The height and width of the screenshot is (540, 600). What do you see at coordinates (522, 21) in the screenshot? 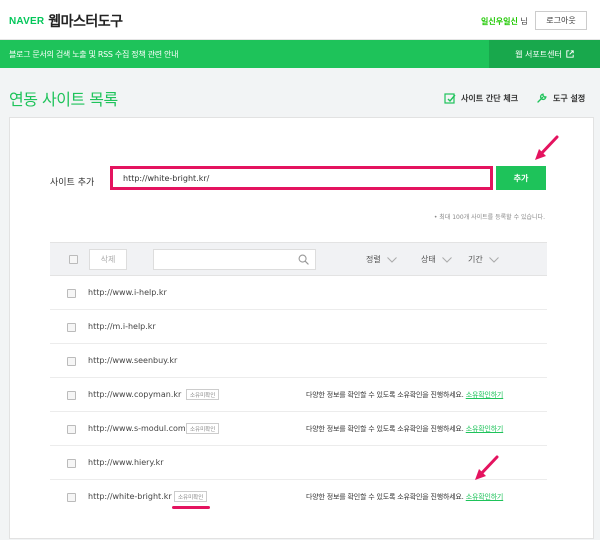
I see `user-suffix: 님` at bounding box center [522, 21].